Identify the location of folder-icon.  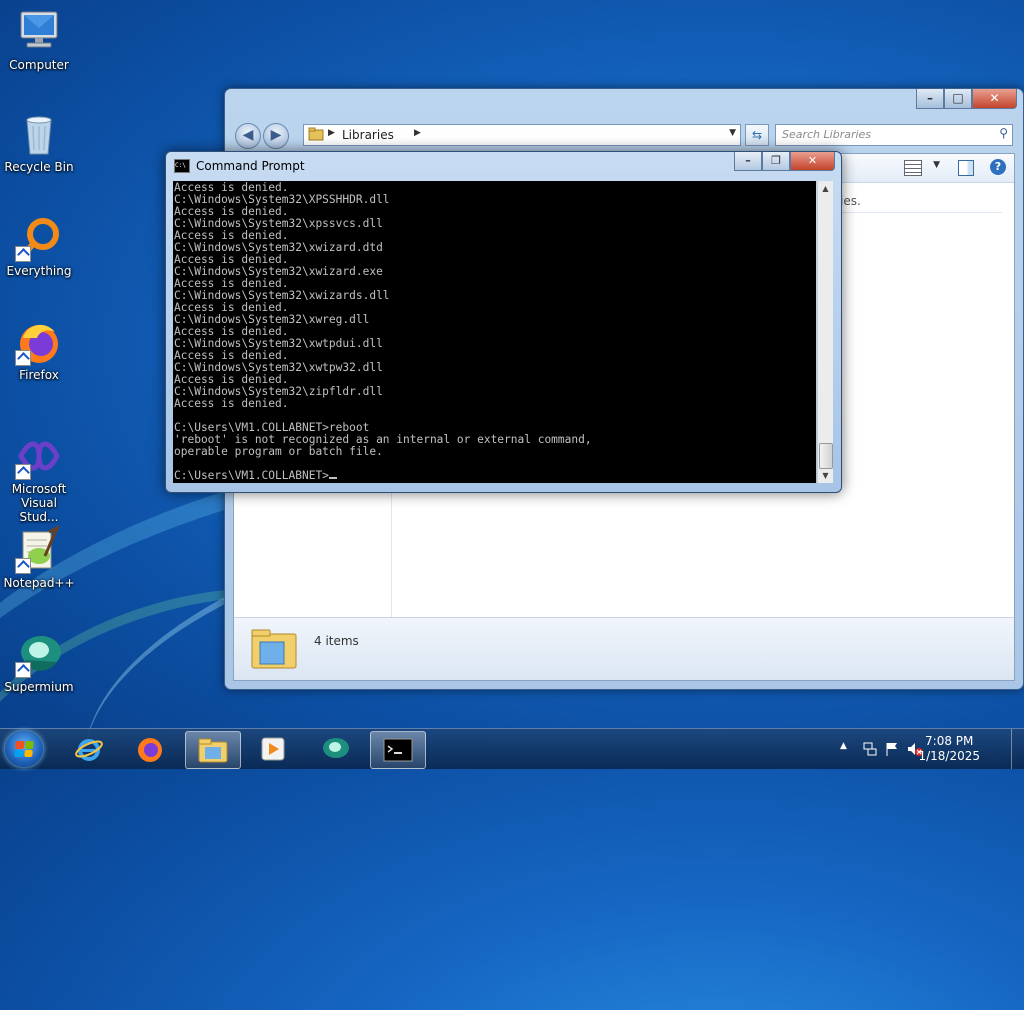
(213, 750).